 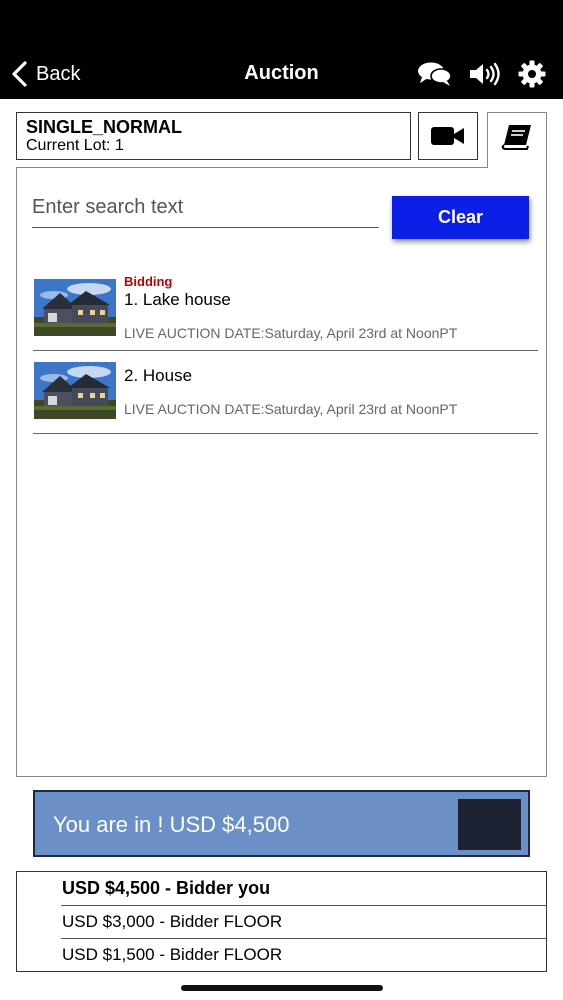 I want to click on bid-history-row: USD $1,500 - Bidder FLOOR, so click(x=281, y=954).